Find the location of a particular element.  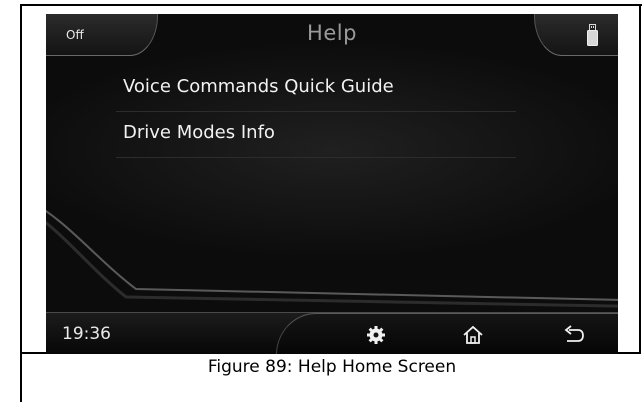

figure-caption: Figure 89: Help Home Screen is located at coordinates (332, 367).